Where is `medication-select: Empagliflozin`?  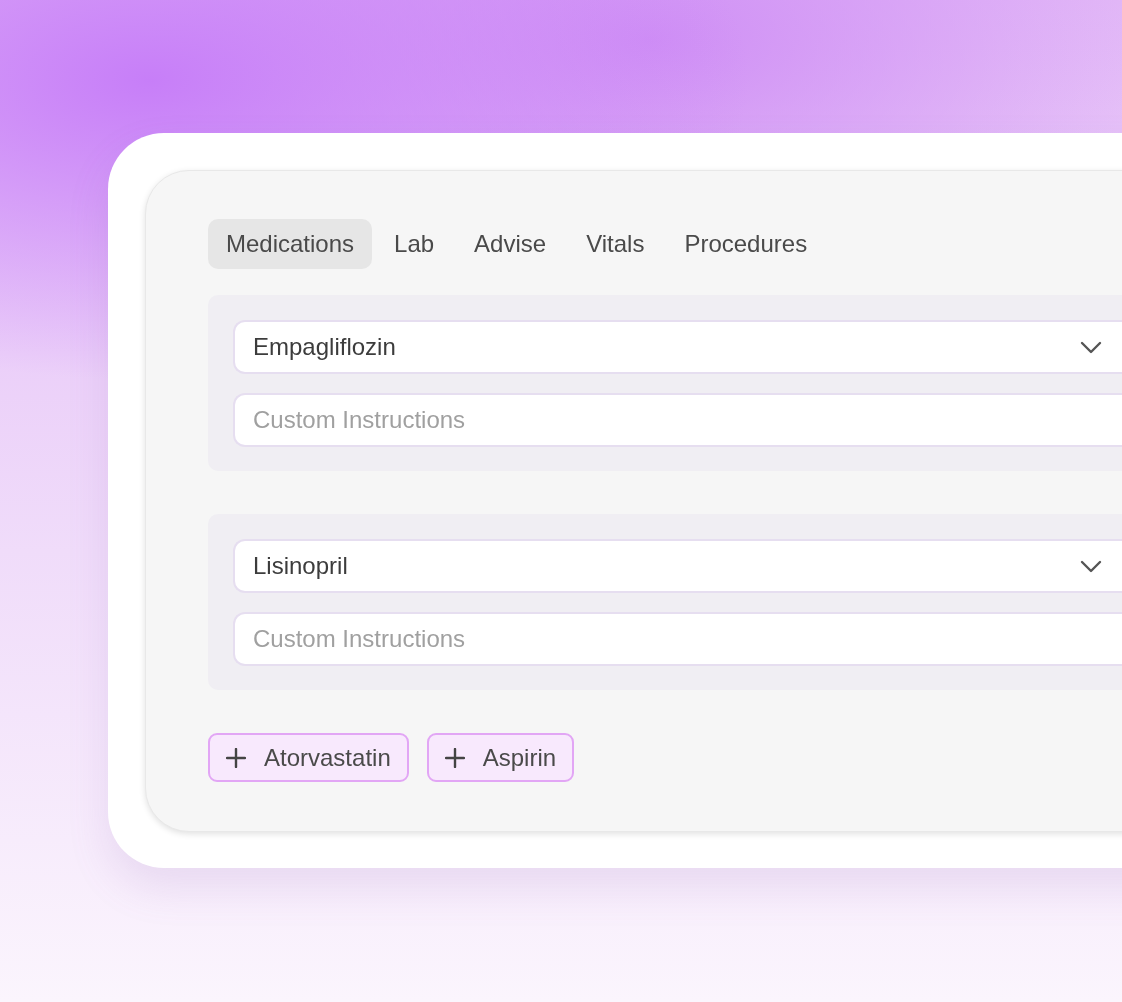
medication-select: Empagliflozin is located at coordinates (677, 347).